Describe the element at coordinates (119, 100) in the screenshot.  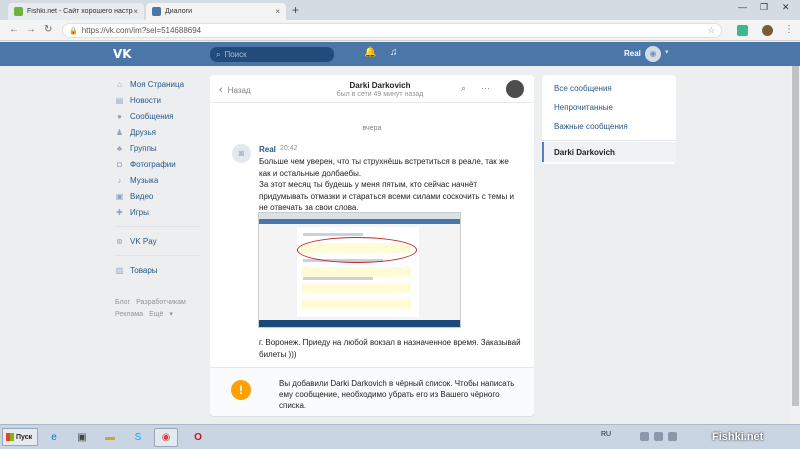
I see `news-icon: ▤` at that location.